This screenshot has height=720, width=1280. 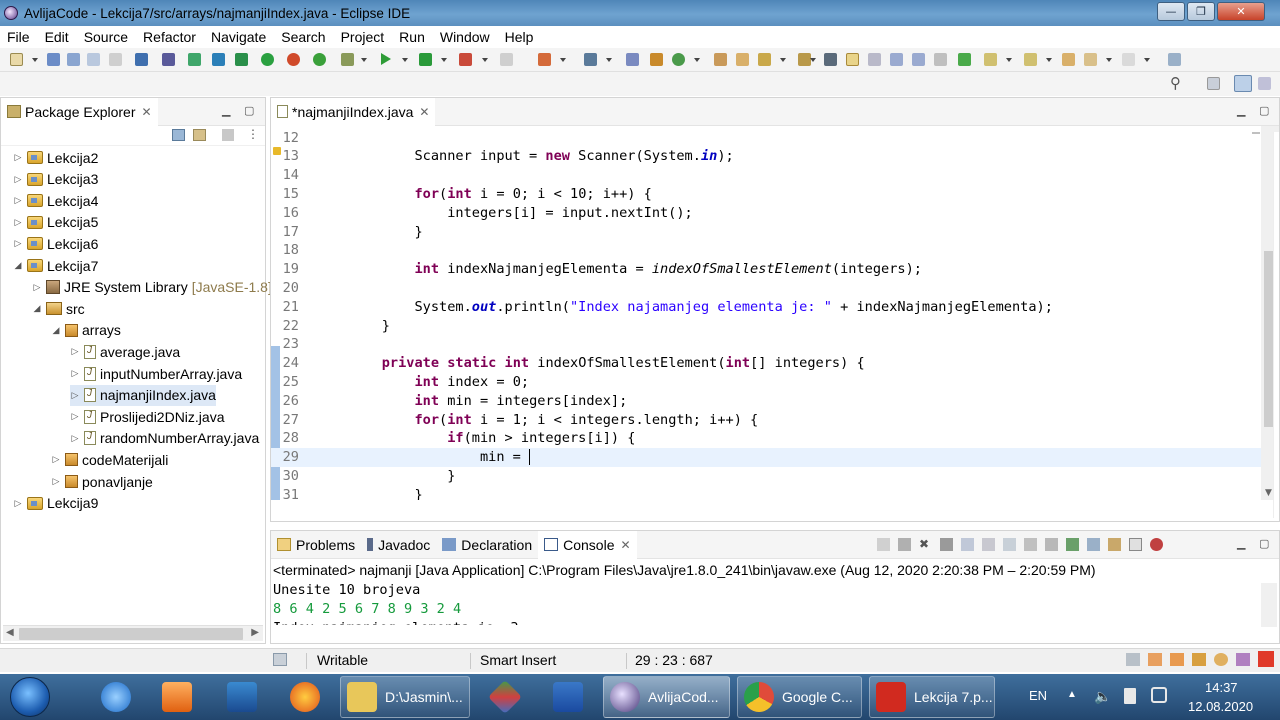 What do you see at coordinates (1128, 59) in the screenshot?
I see `forward-icon` at bounding box center [1128, 59].